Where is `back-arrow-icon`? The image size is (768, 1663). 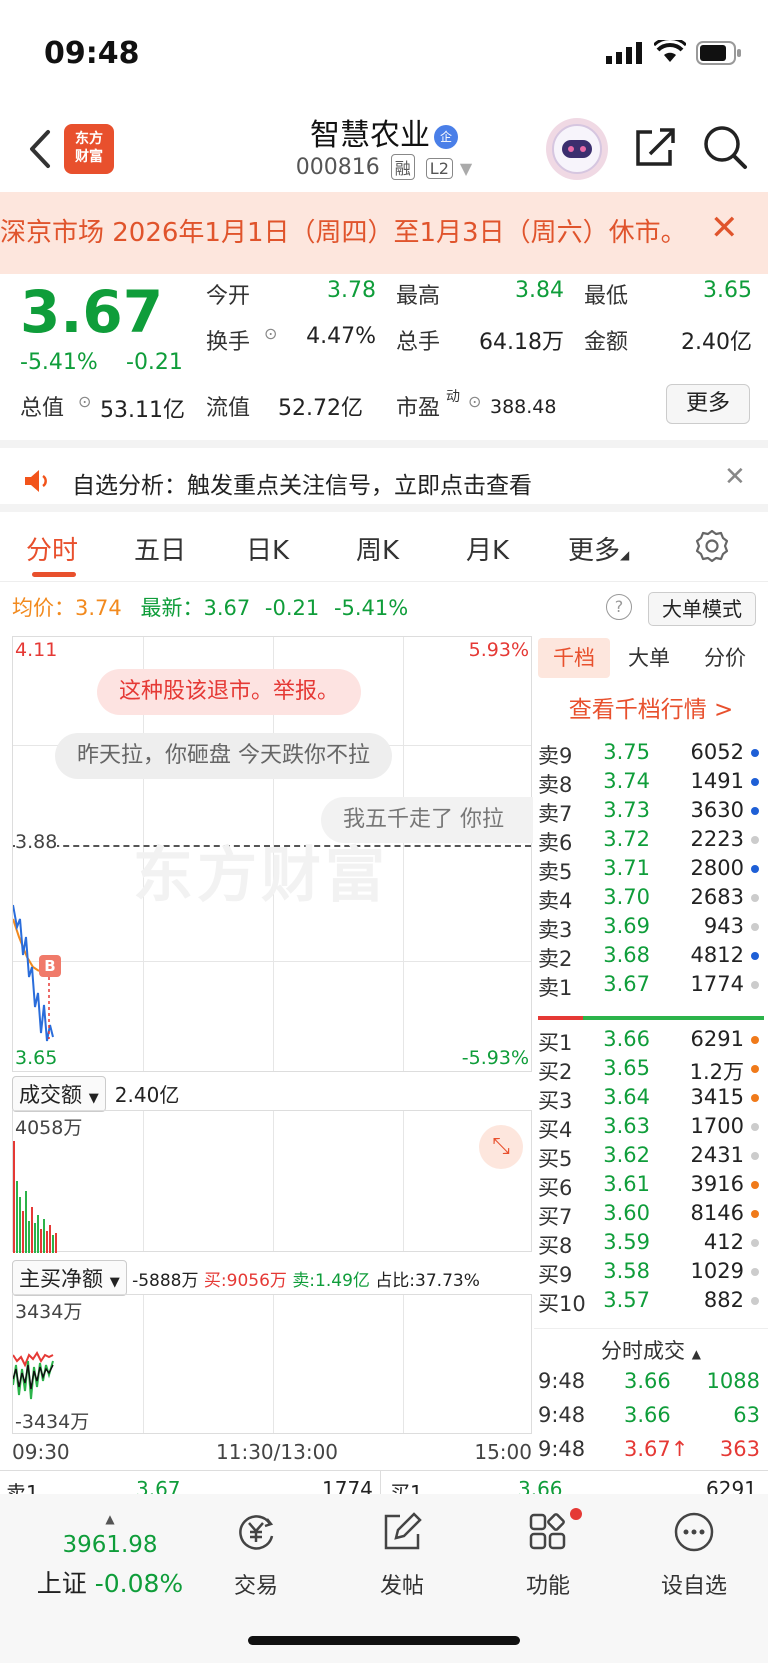
back-arrow-icon is located at coordinates (42, 149).